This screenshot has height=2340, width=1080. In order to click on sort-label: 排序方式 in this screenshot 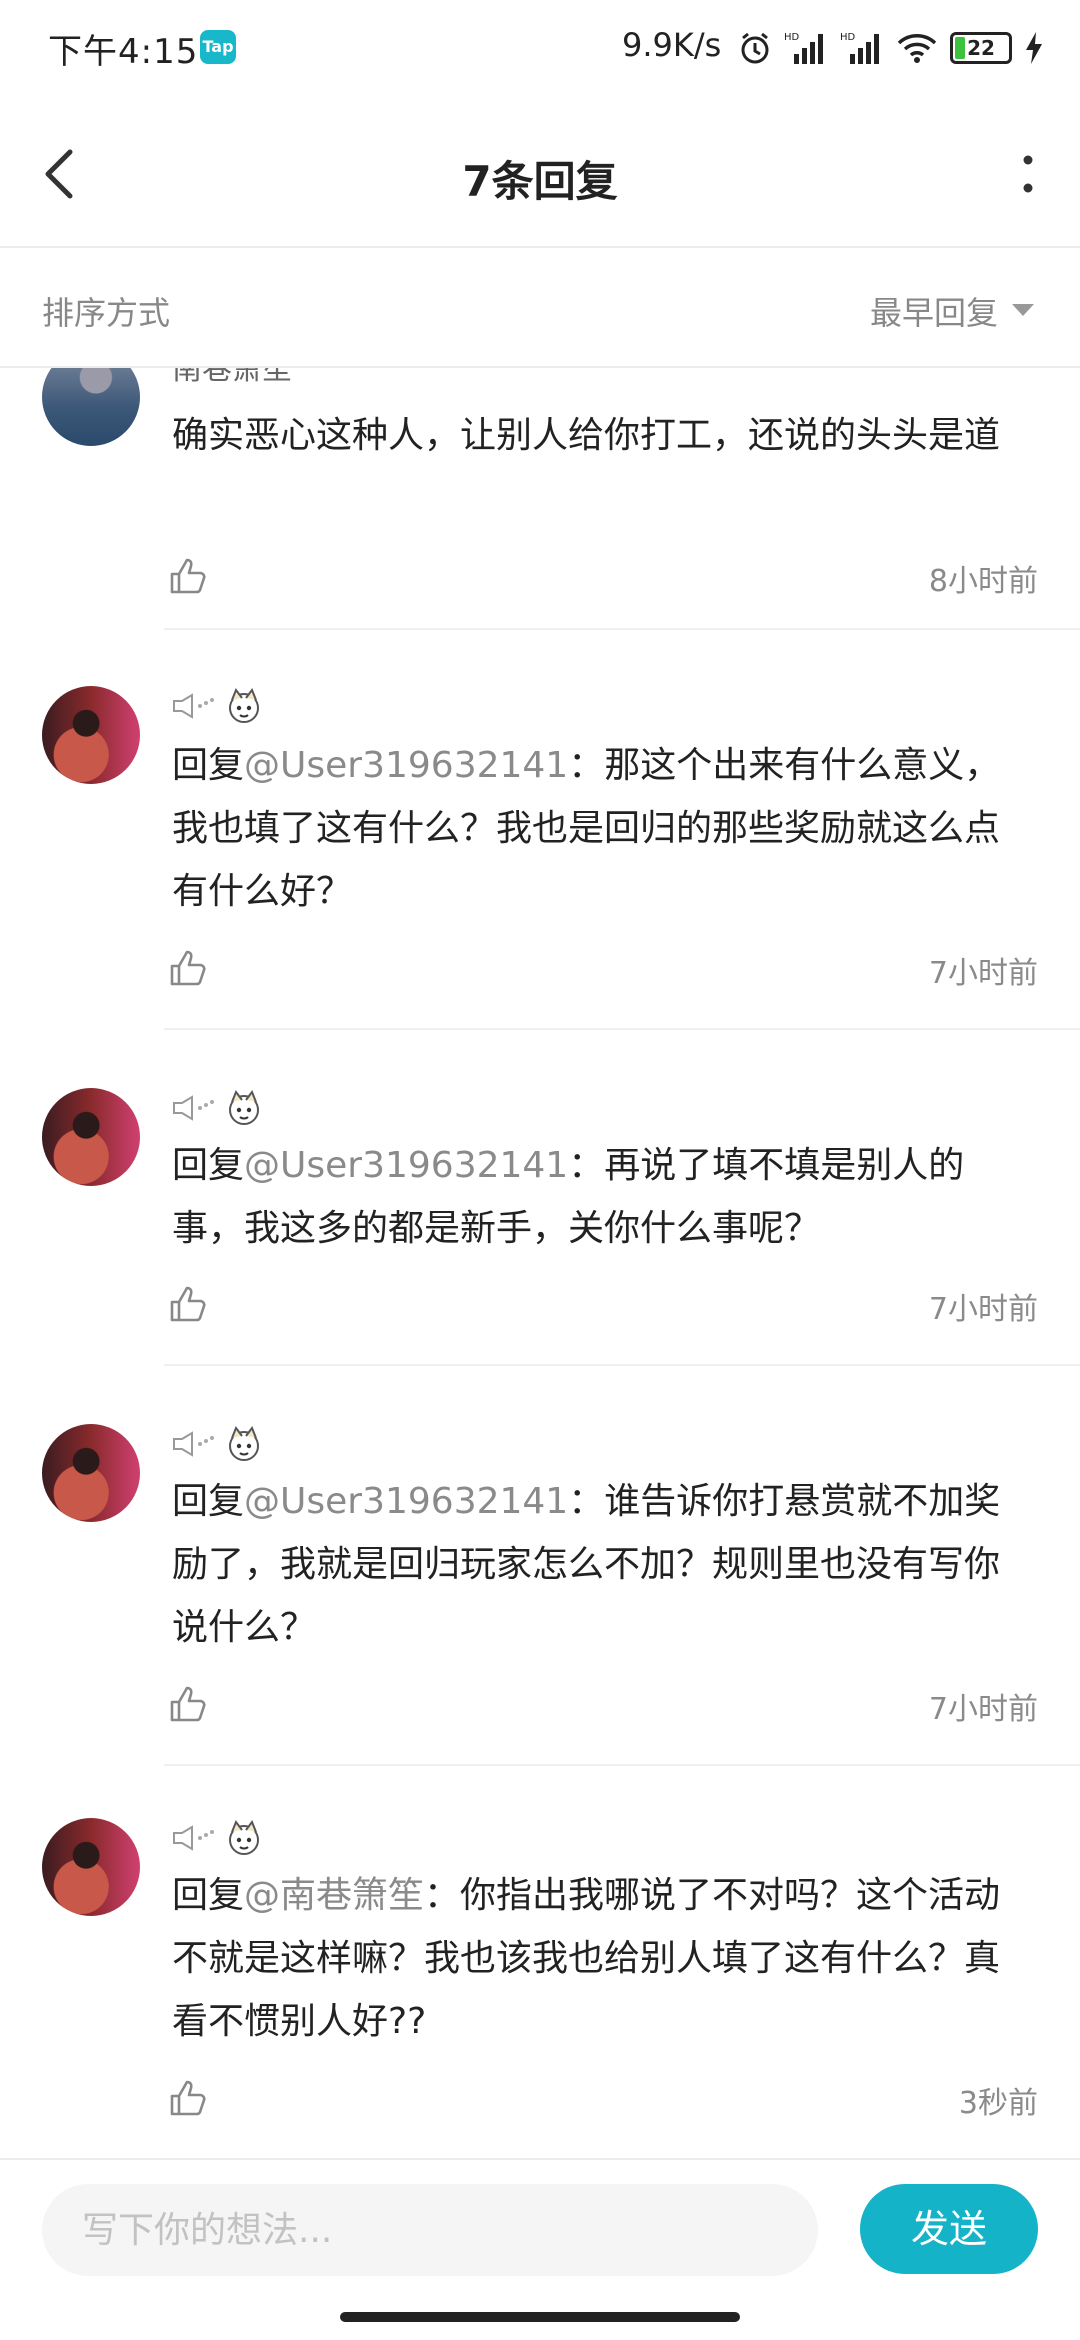, I will do `click(106, 313)`.